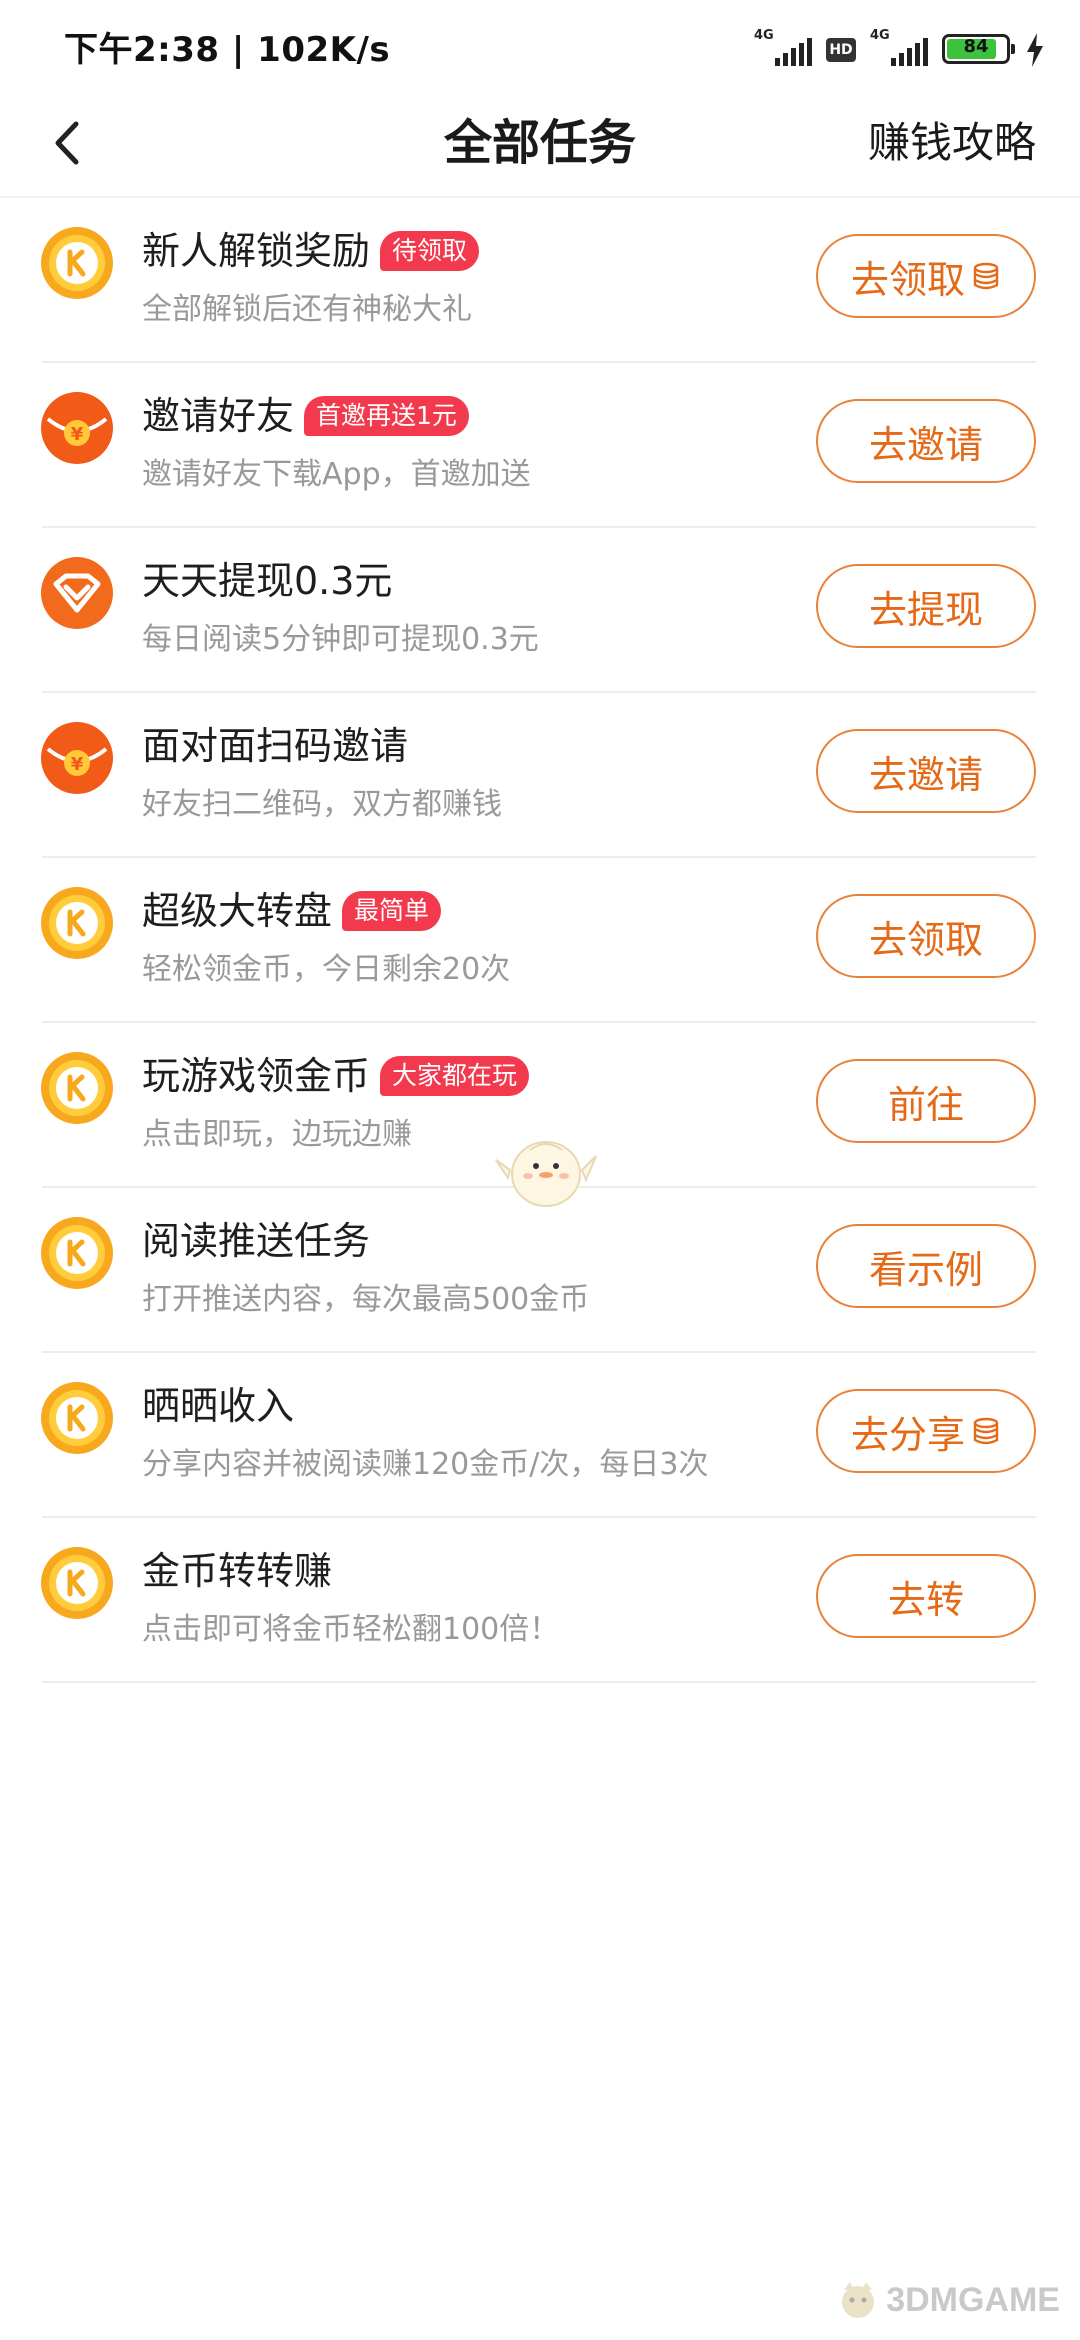 This screenshot has height=2340, width=1080. Describe the element at coordinates (540, 1600) in the screenshot. I see `task-row: 金币转转赚点击即可将金币轻松翻100倍！ 去转` at that location.